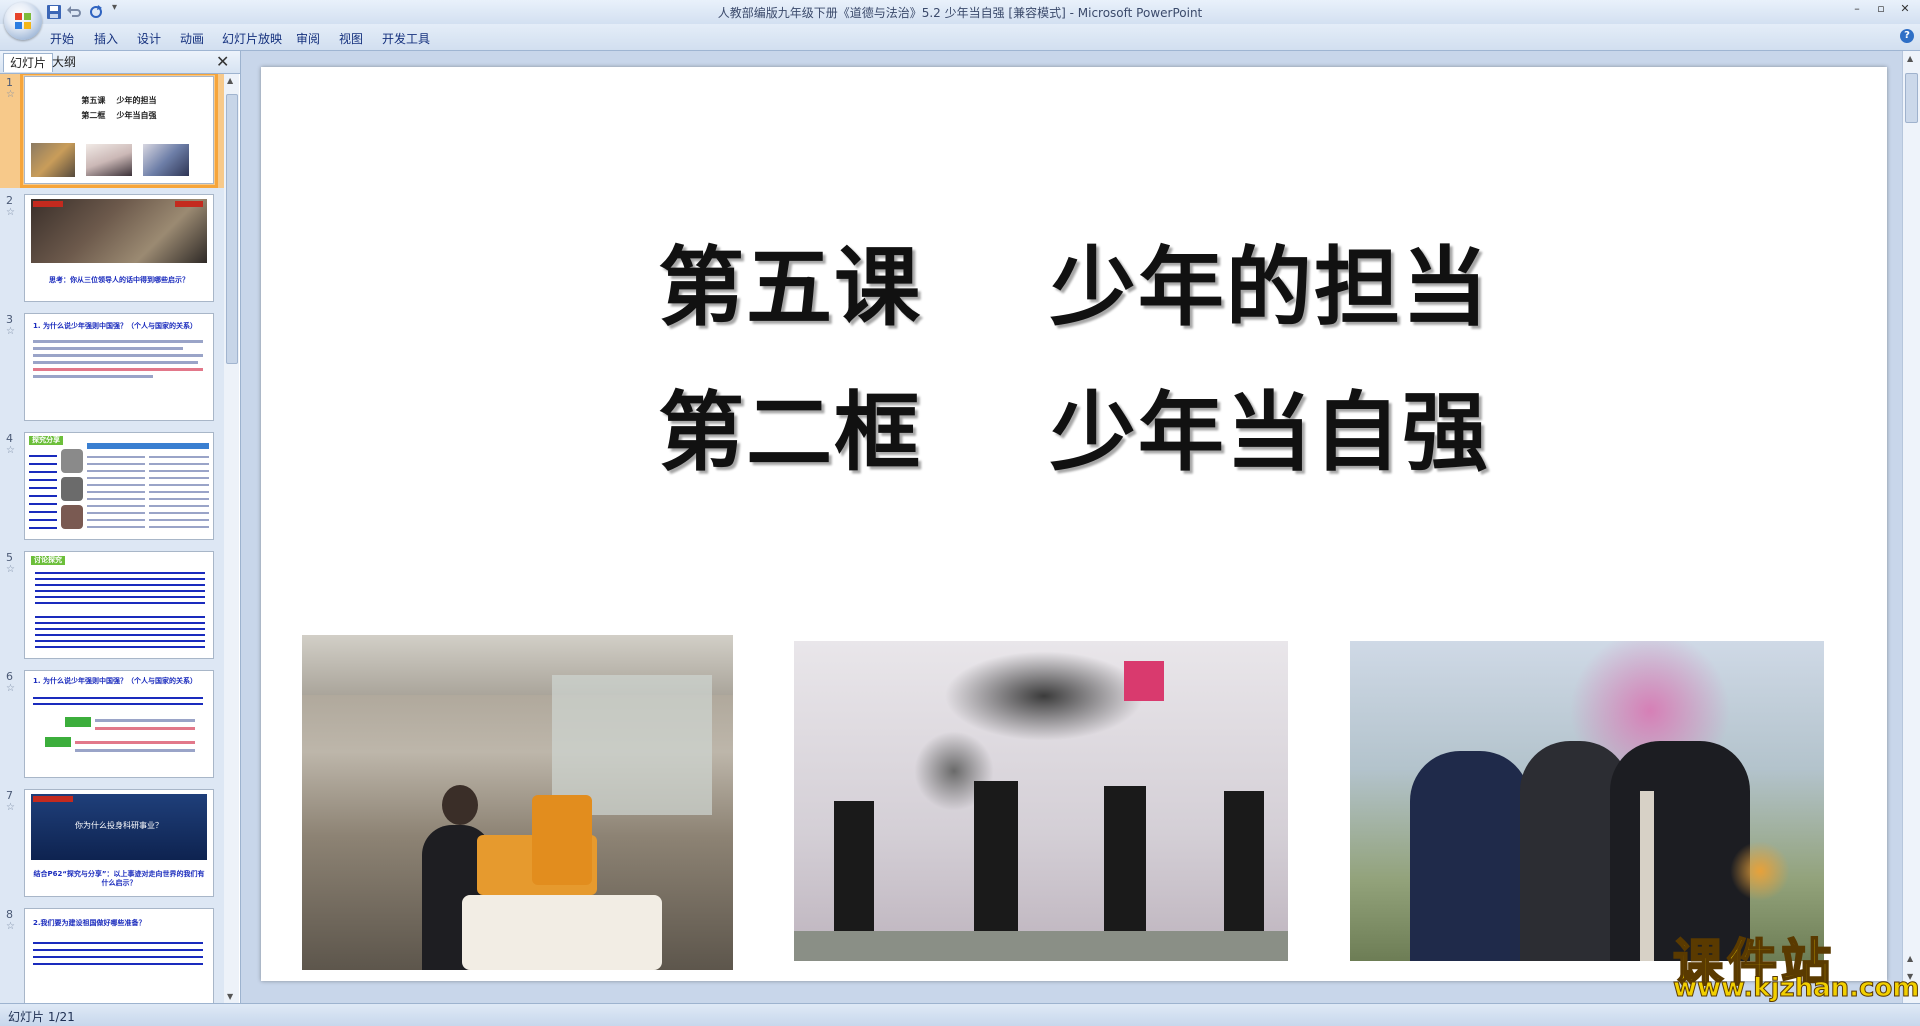 Image resolution: width=1920 pixels, height=1026 pixels. Describe the element at coordinates (562, 840) in the screenshot. I see `photo-orange-device` at that location.